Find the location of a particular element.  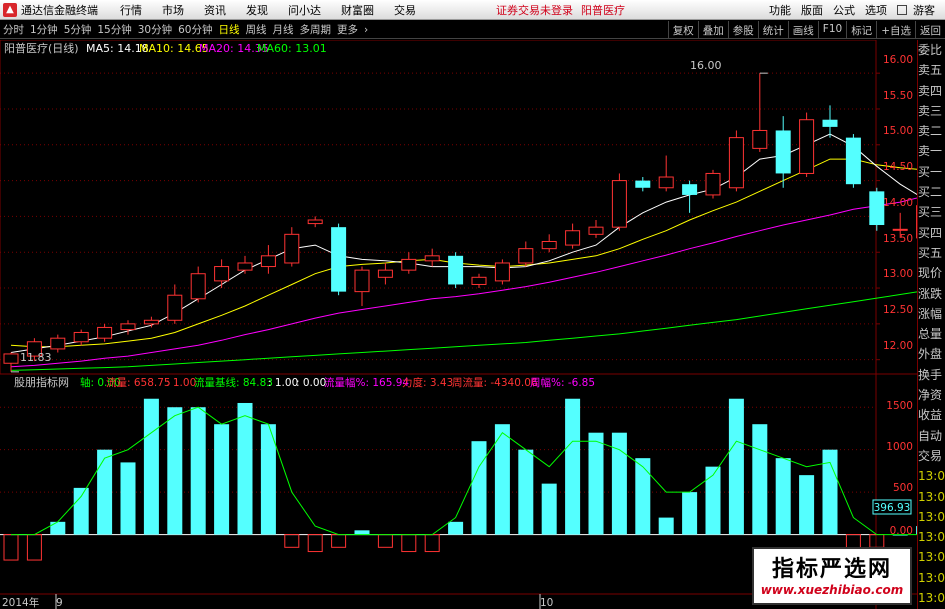

sub-legend-strength: 力度: 3.43 is located at coordinates (427, 382).